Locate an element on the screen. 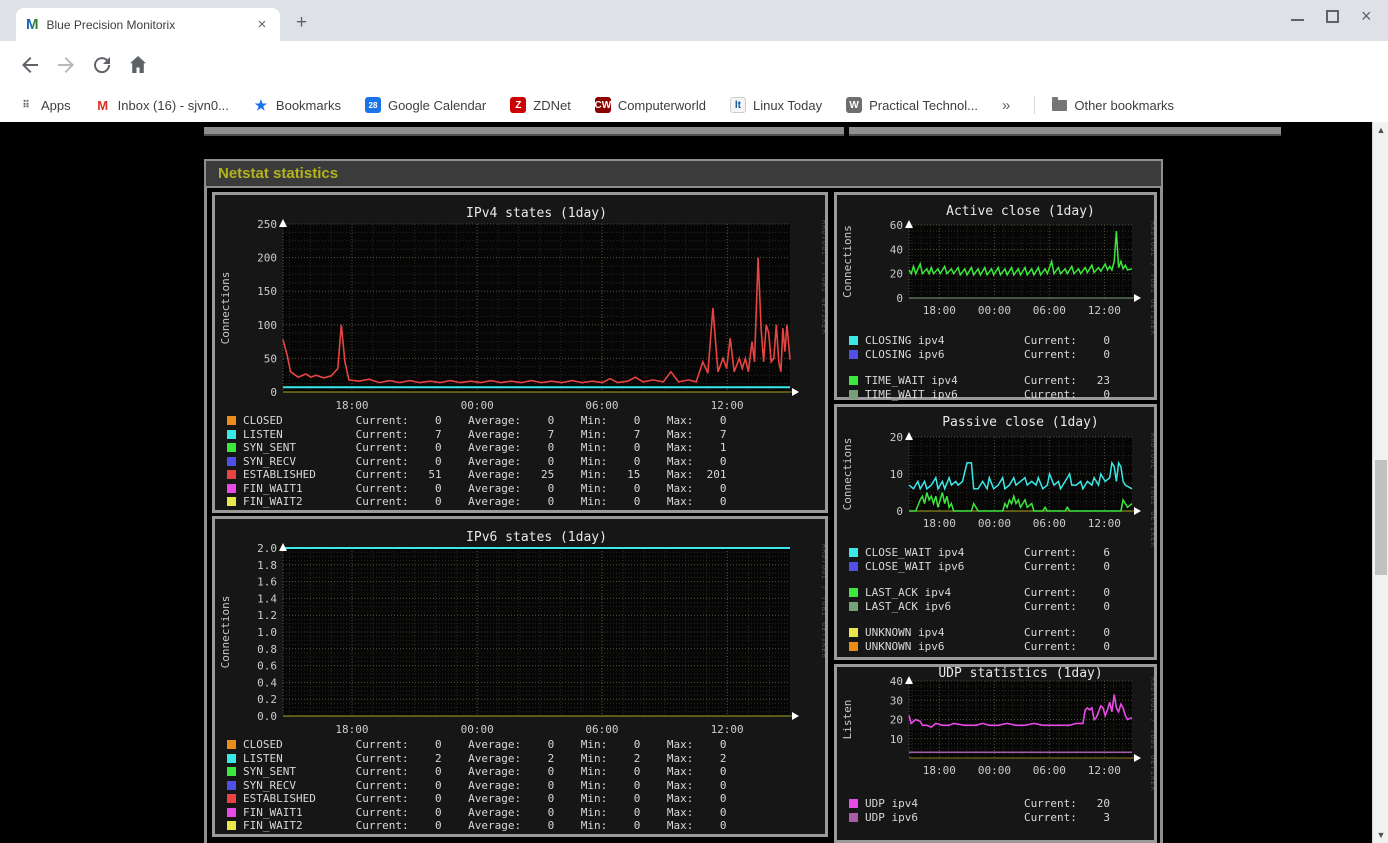 The height and width of the screenshot is (843, 1388). window-maximize-button is located at coordinates (1332, 16).